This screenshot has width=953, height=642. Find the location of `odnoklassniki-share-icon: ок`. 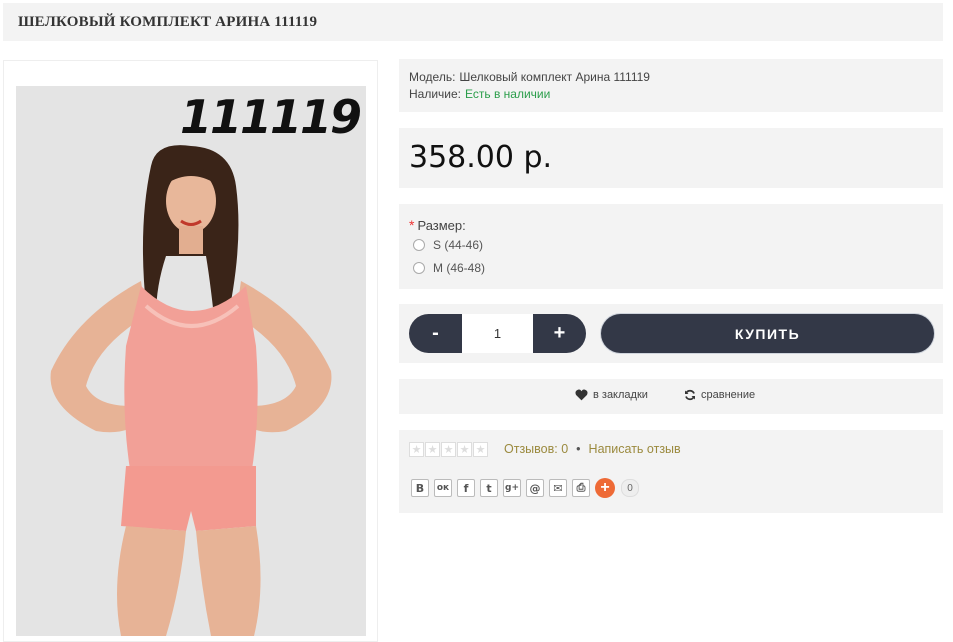

odnoklassniki-share-icon: ок is located at coordinates (443, 488).